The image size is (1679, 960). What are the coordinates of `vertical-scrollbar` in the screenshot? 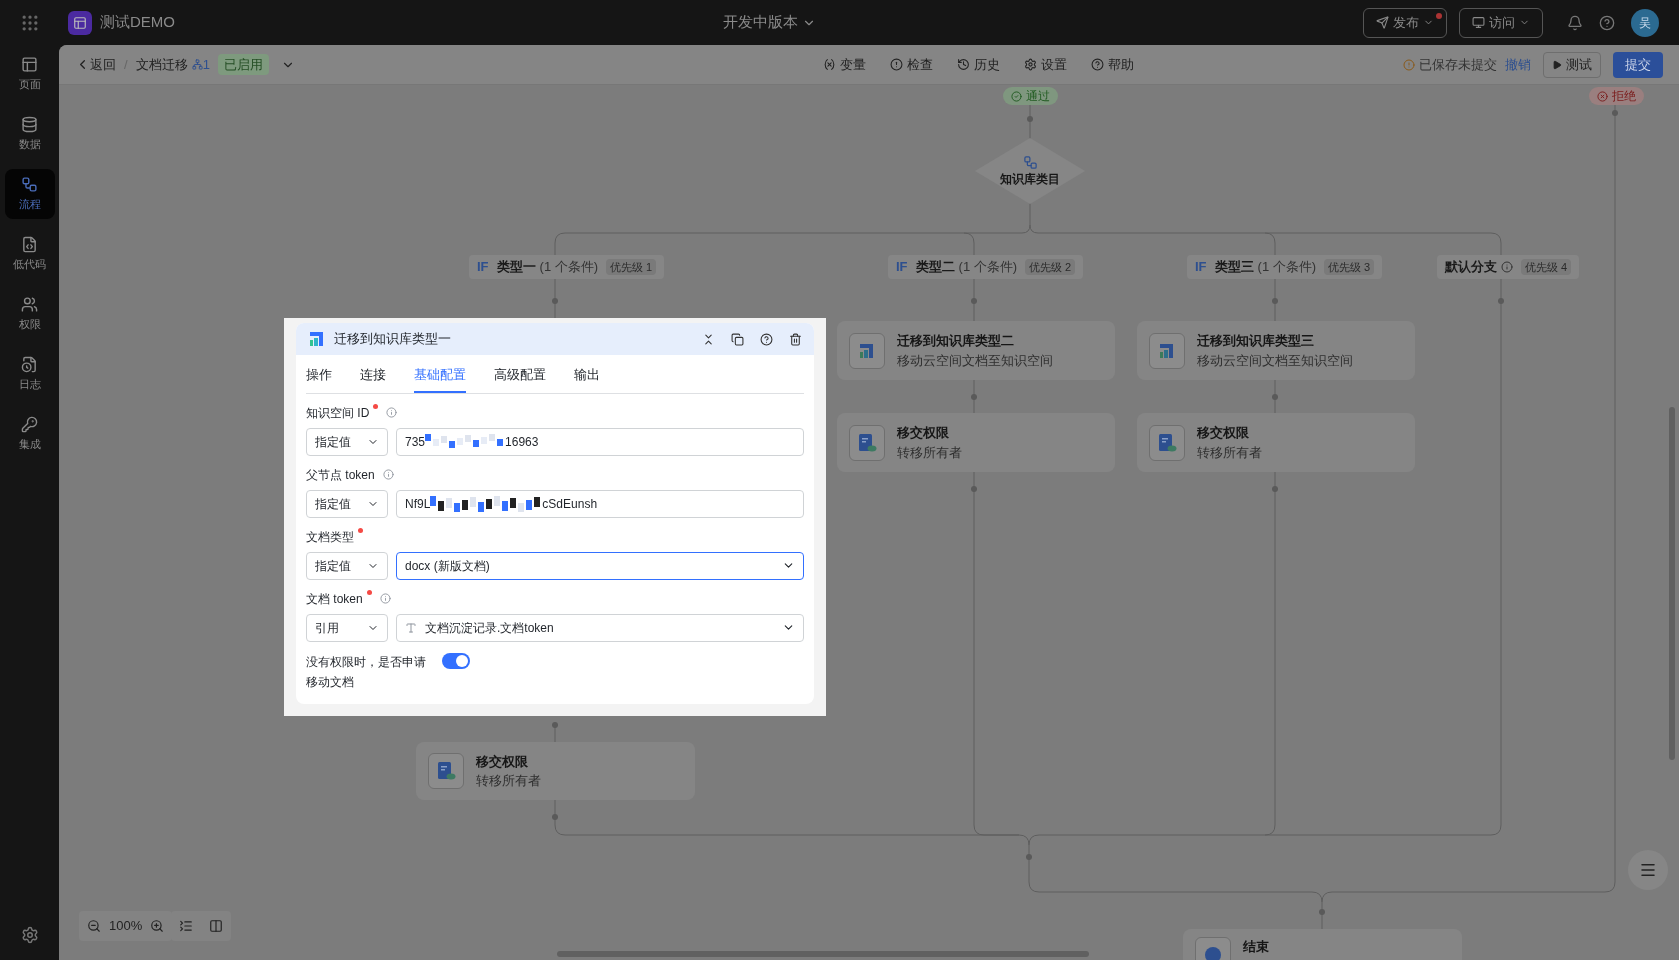 It's located at (1672, 583).